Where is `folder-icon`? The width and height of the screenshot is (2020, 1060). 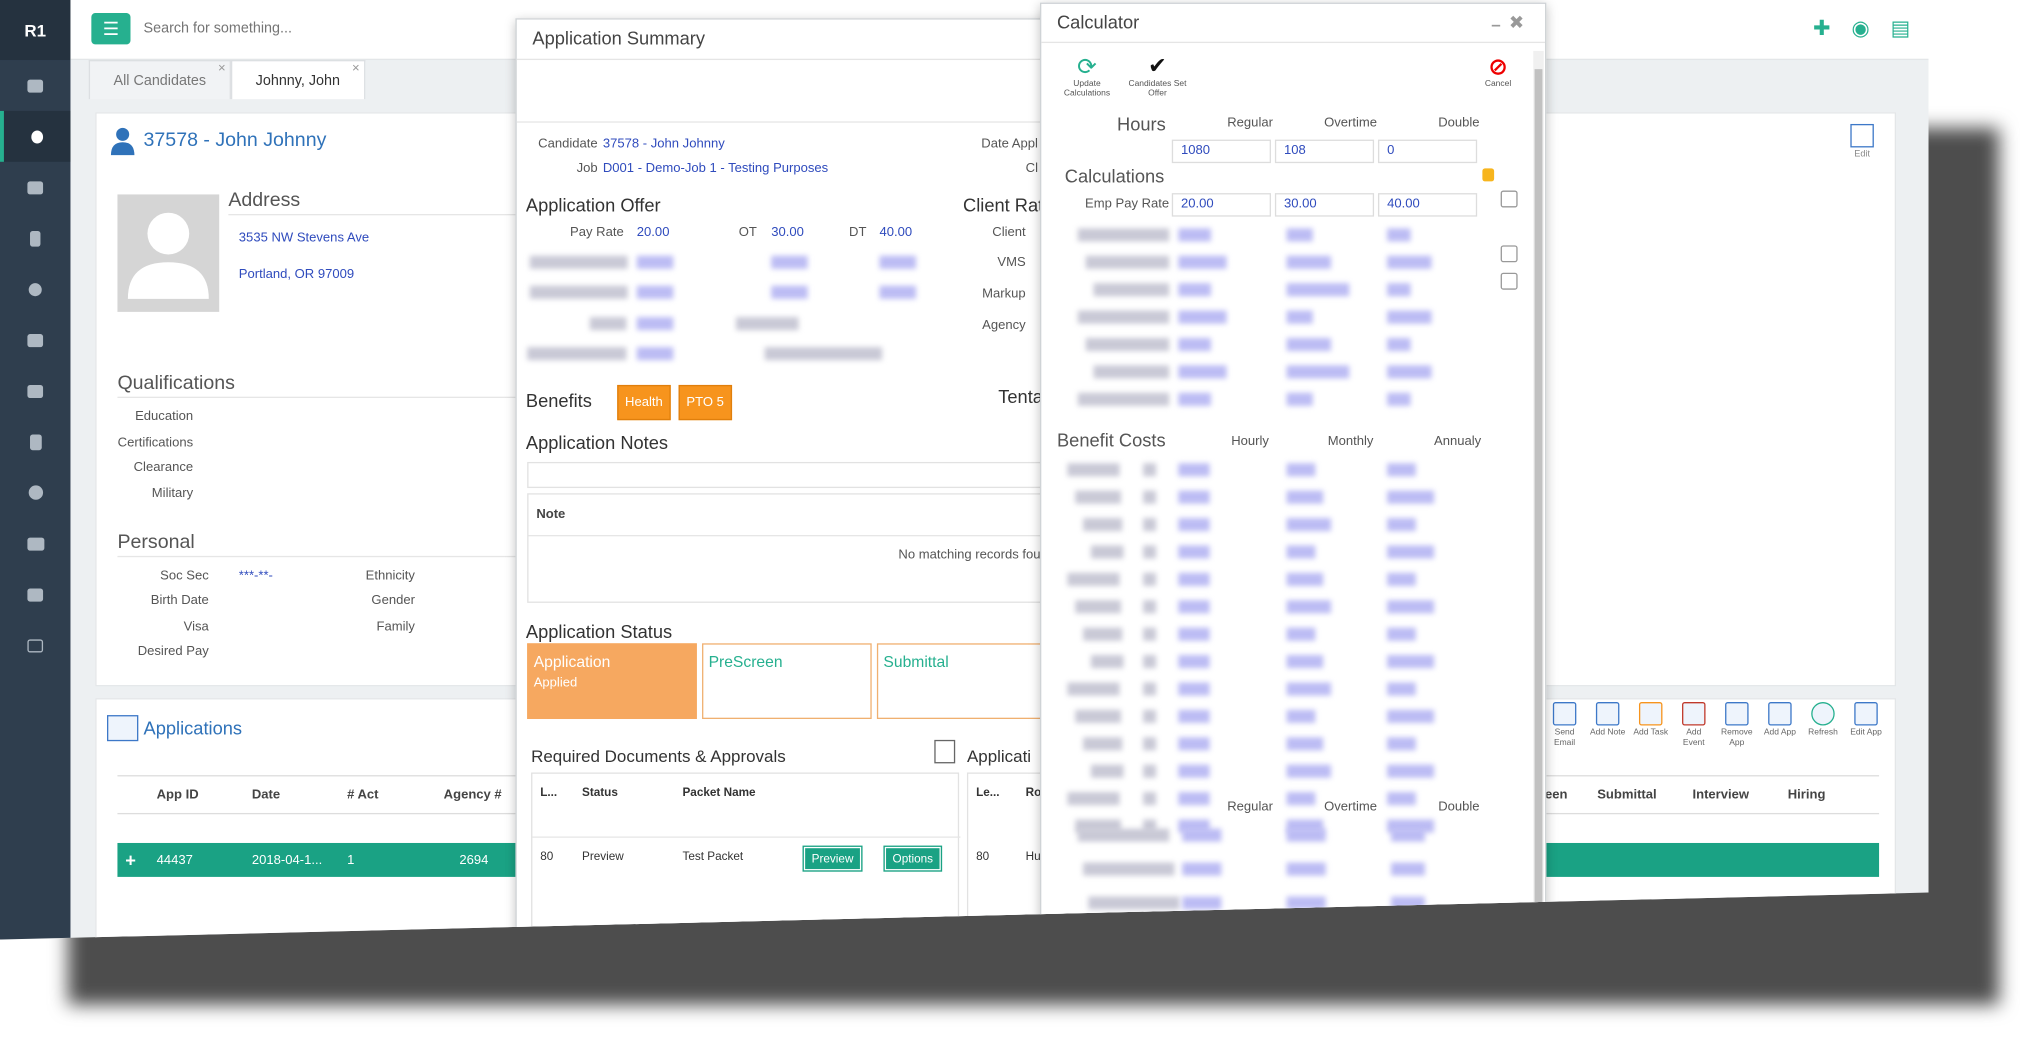
folder-icon is located at coordinates (35, 645).